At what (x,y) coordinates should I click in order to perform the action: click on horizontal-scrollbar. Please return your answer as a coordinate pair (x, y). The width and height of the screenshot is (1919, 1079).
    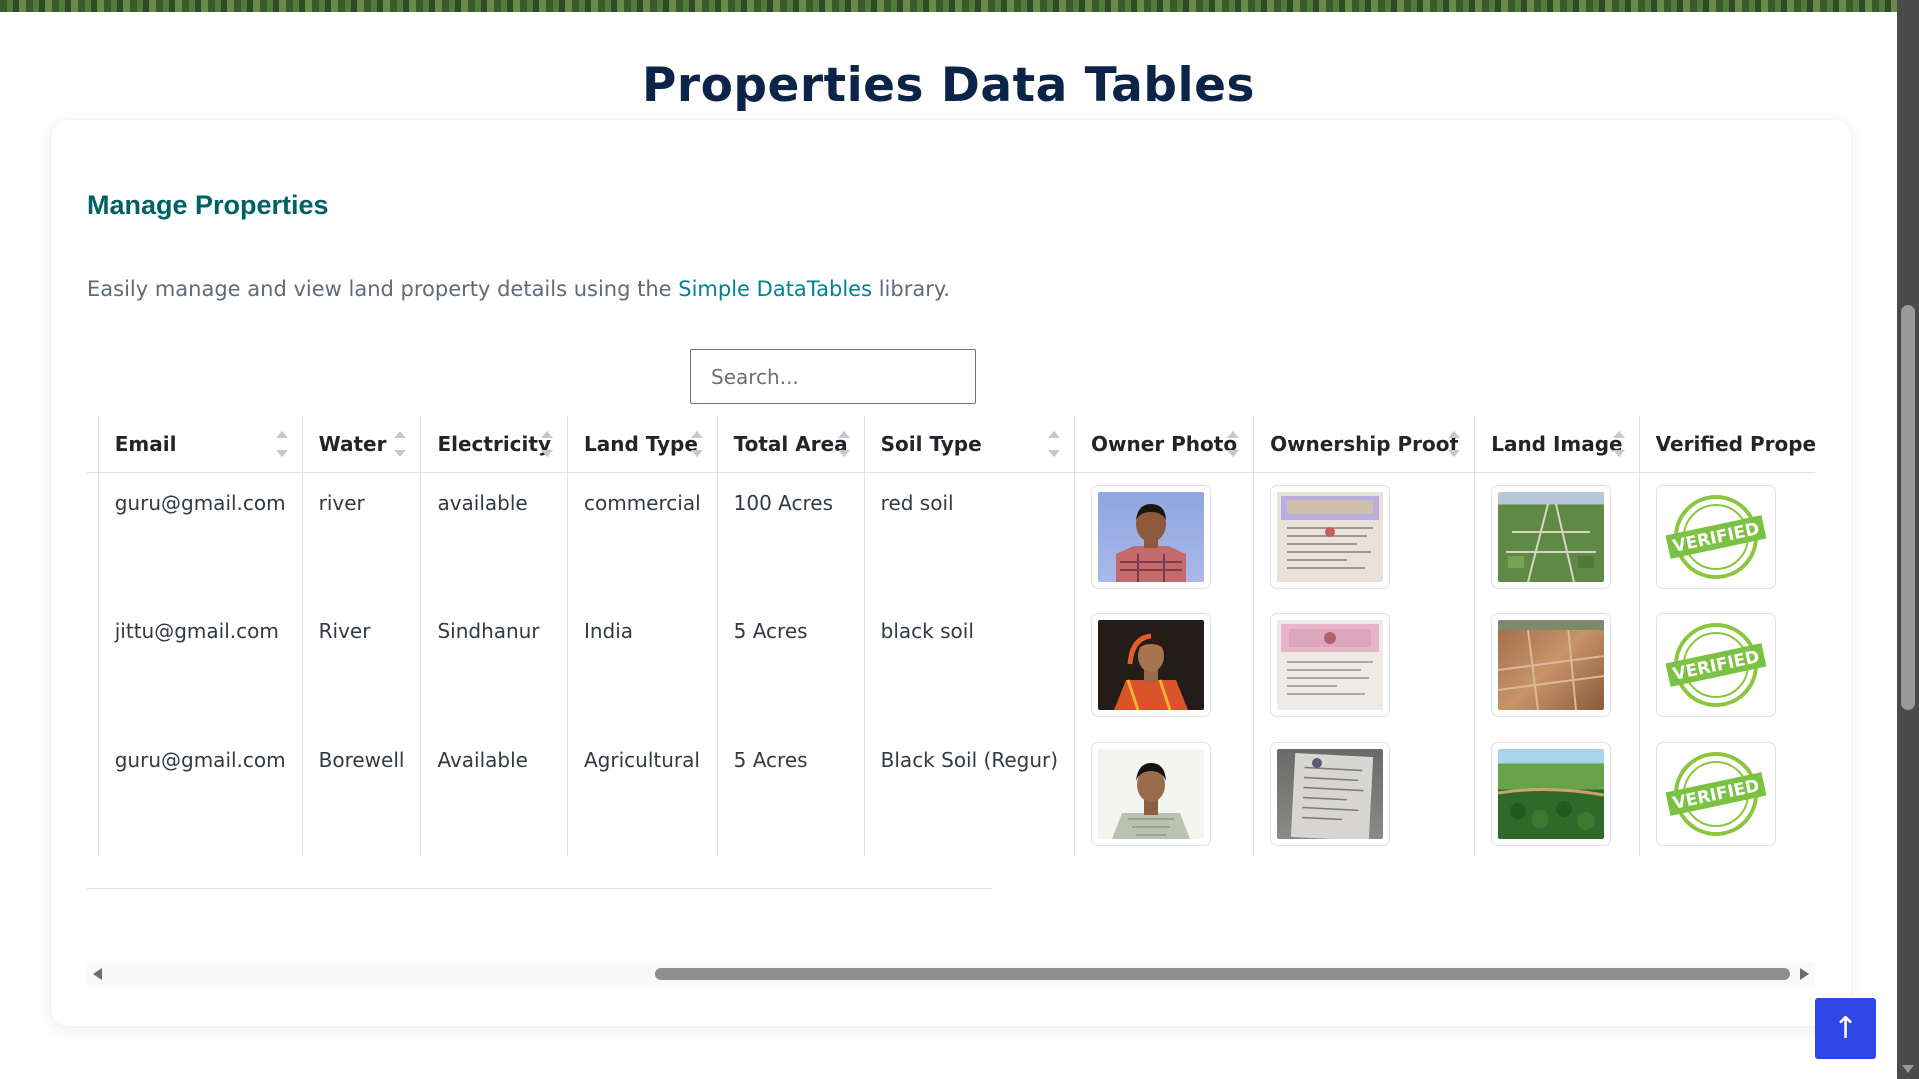
    Looking at the image, I should click on (951, 974).